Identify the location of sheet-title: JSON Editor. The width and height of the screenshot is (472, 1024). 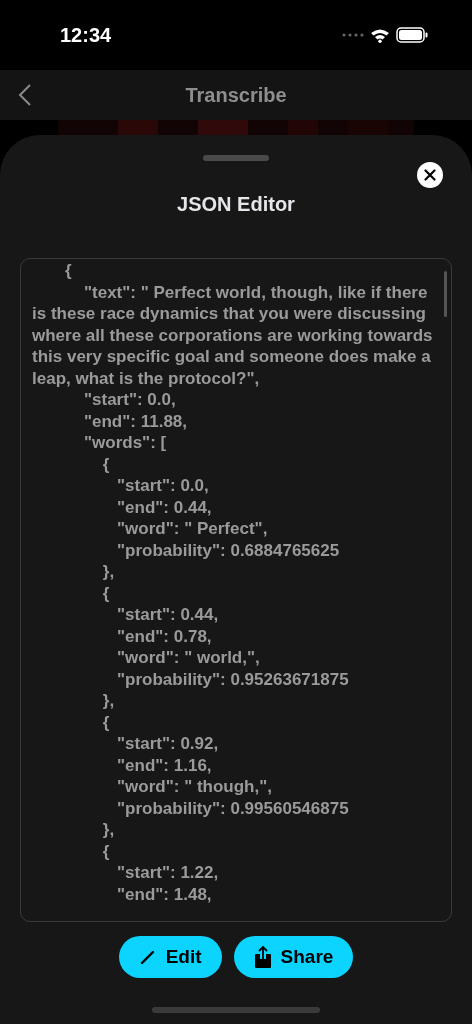
(236, 204).